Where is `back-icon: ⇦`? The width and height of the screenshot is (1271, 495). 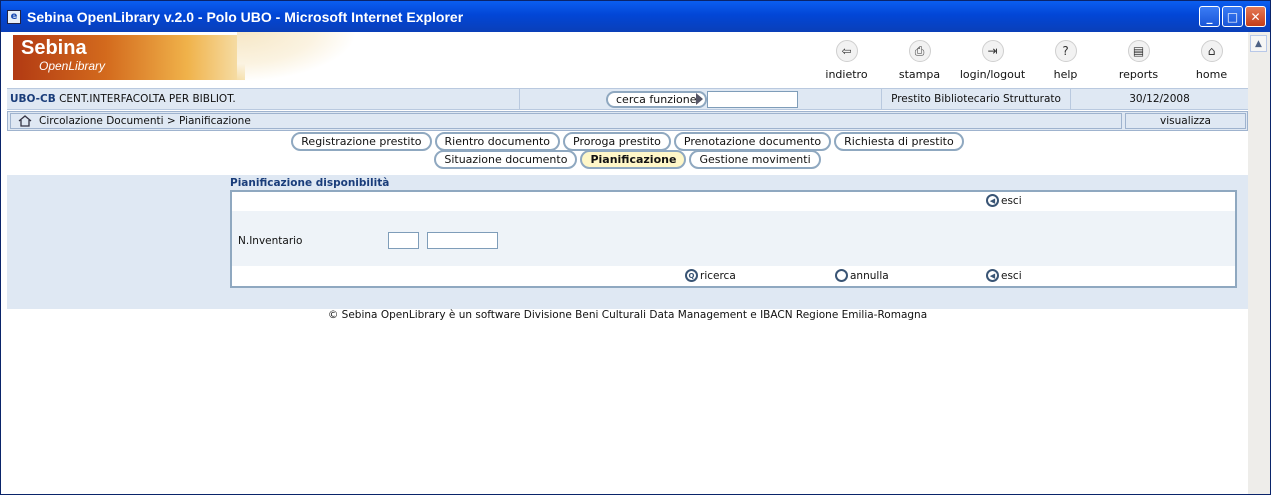
back-icon: ⇦ is located at coordinates (846, 51).